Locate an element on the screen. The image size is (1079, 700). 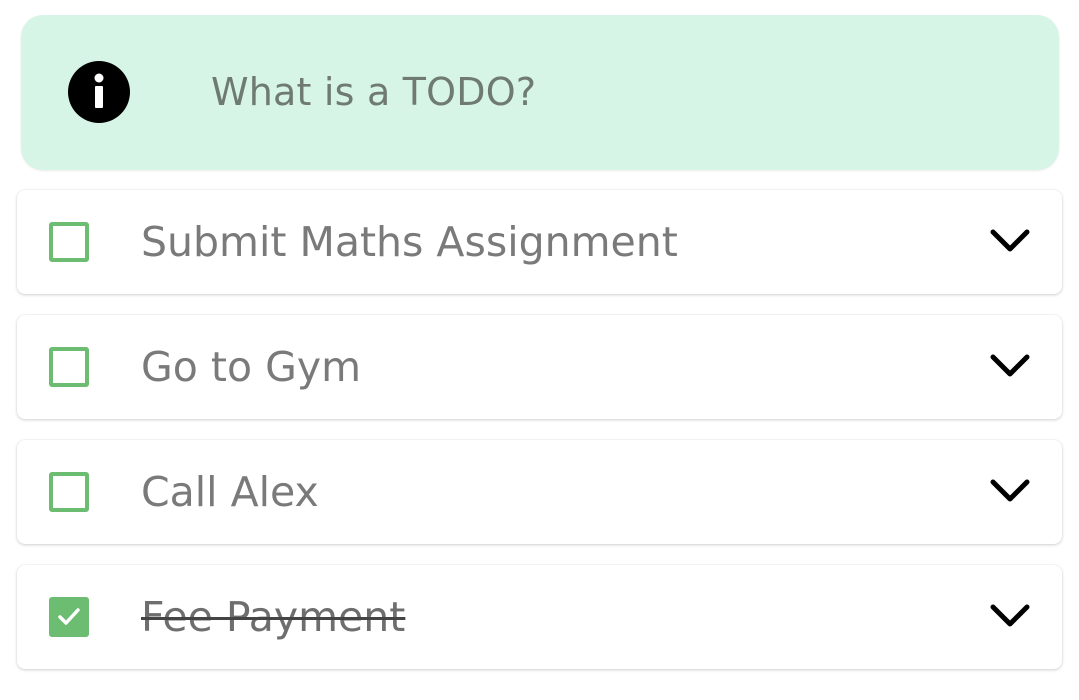
checkmark-icon is located at coordinates (69, 616).